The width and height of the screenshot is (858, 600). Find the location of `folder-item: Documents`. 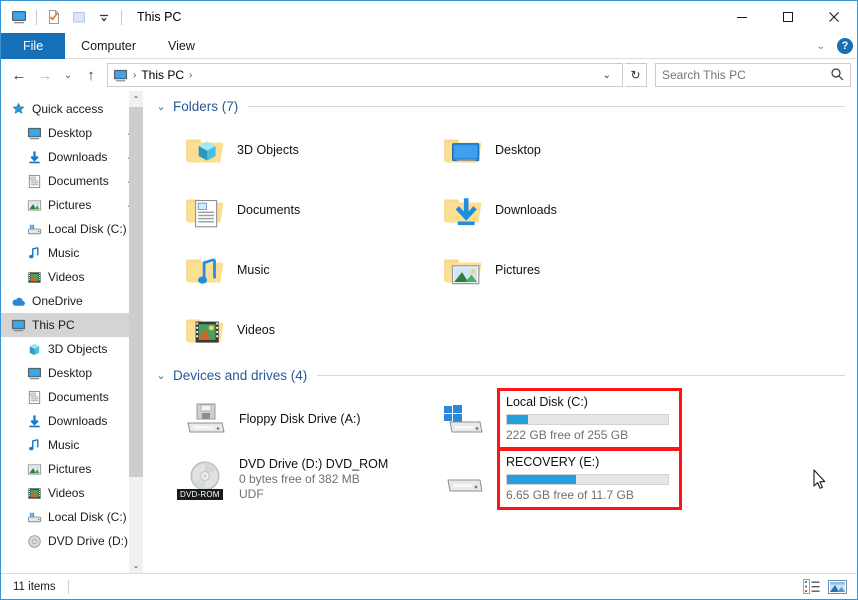

folder-item: Documents is located at coordinates (284, 210).